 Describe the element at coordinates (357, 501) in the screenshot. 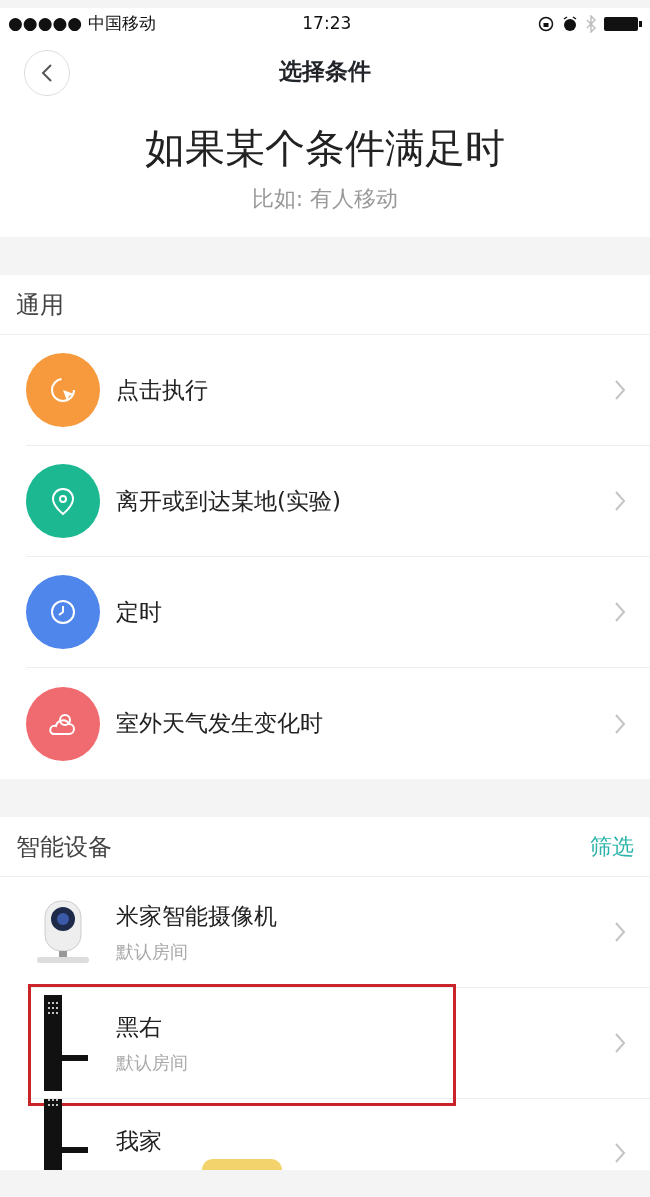

I see `condition-label: 离开或到达某地(实验)` at that location.